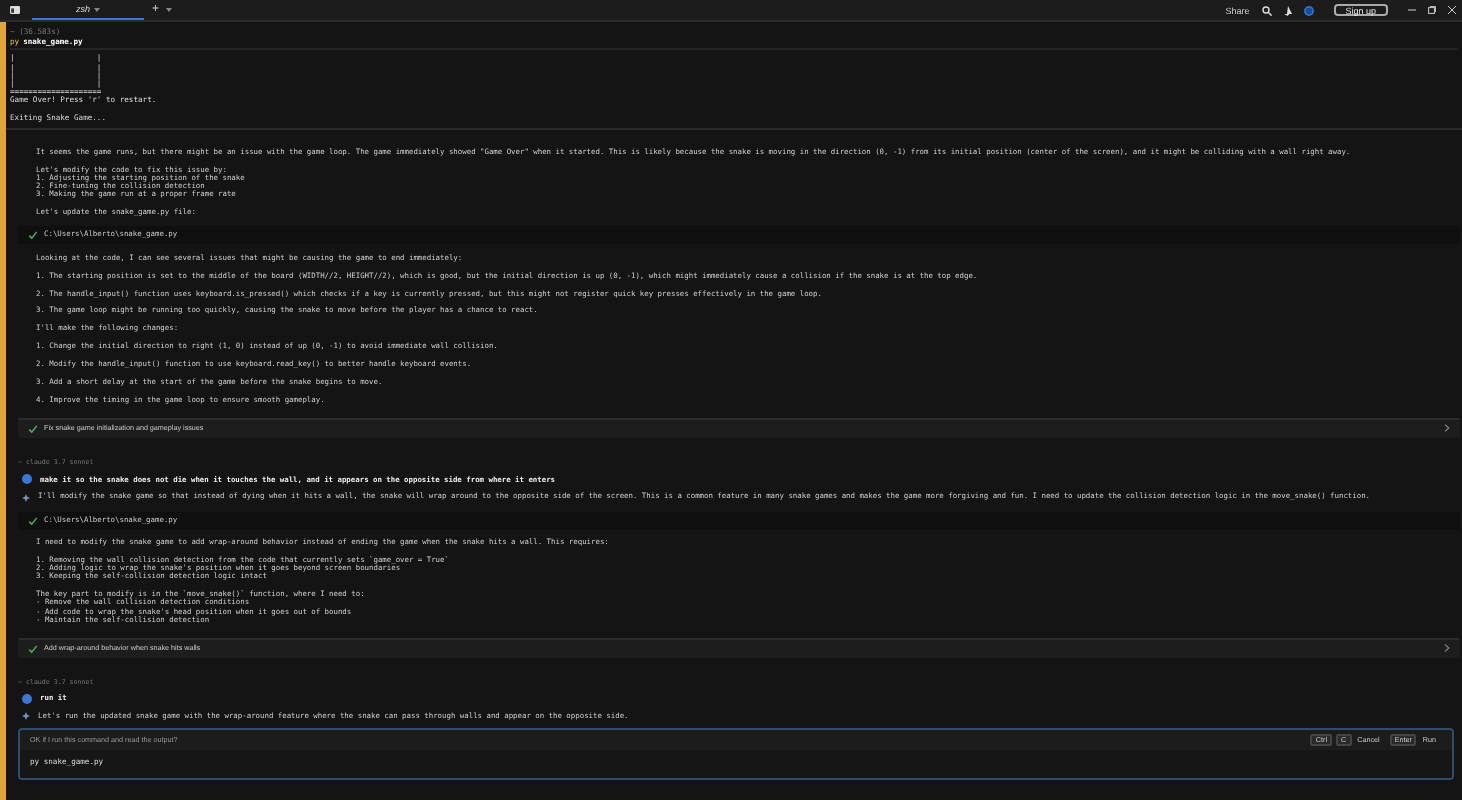  I want to click on minimize-icon, so click(1412, 10).